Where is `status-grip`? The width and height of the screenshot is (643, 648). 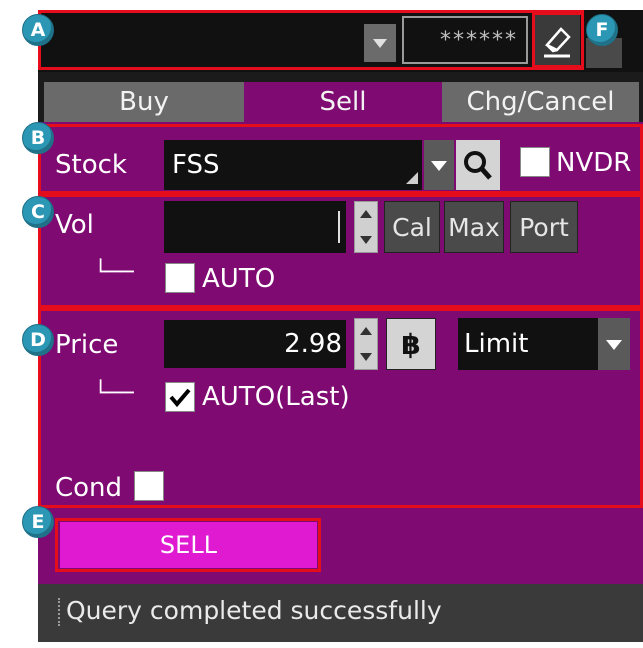
status-grip is located at coordinates (60, 612).